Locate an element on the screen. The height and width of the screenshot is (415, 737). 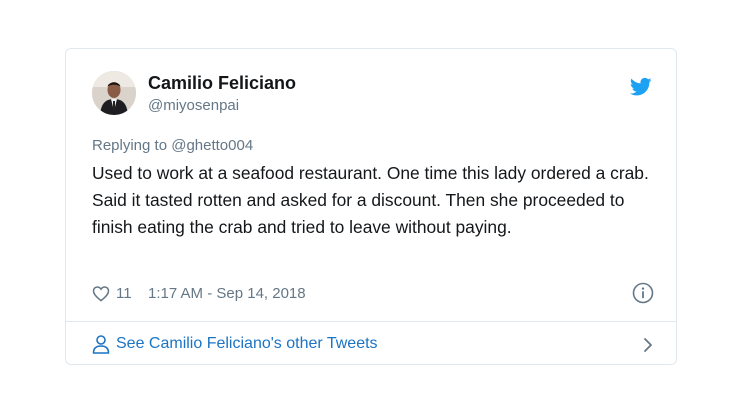
author-handle: @miyosenpai is located at coordinates (193, 105).